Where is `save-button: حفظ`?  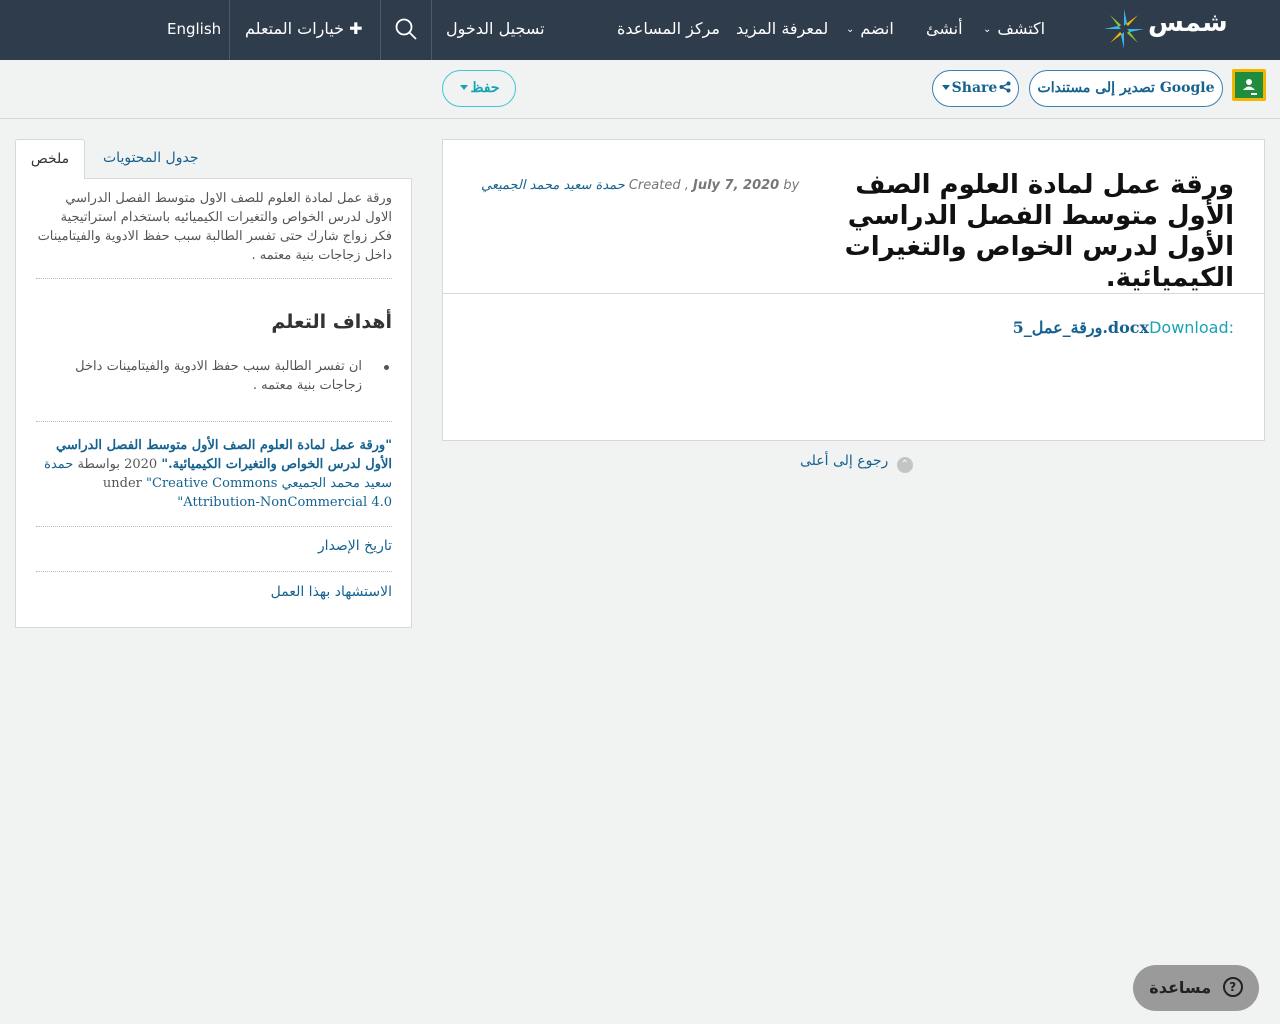
save-button: حفظ is located at coordinates (479, 88).